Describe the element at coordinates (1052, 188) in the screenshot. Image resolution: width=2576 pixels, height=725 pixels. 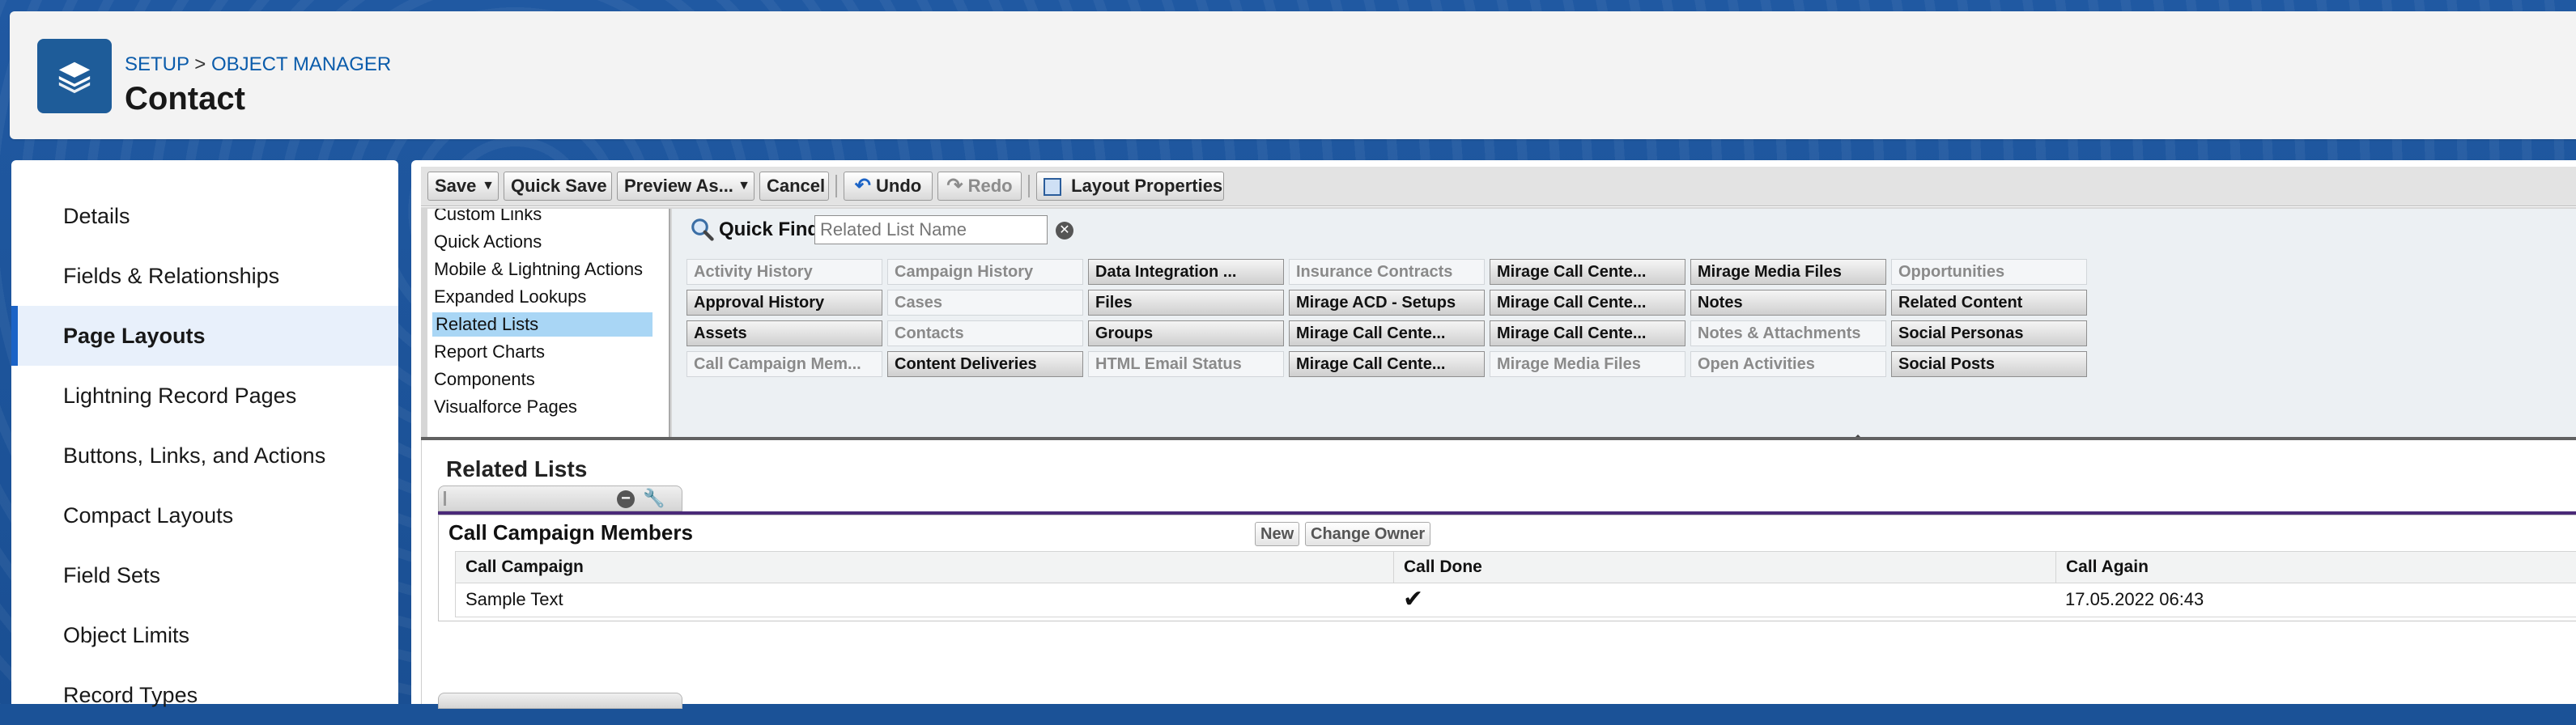
I see `layout-properties-icon` at that location.